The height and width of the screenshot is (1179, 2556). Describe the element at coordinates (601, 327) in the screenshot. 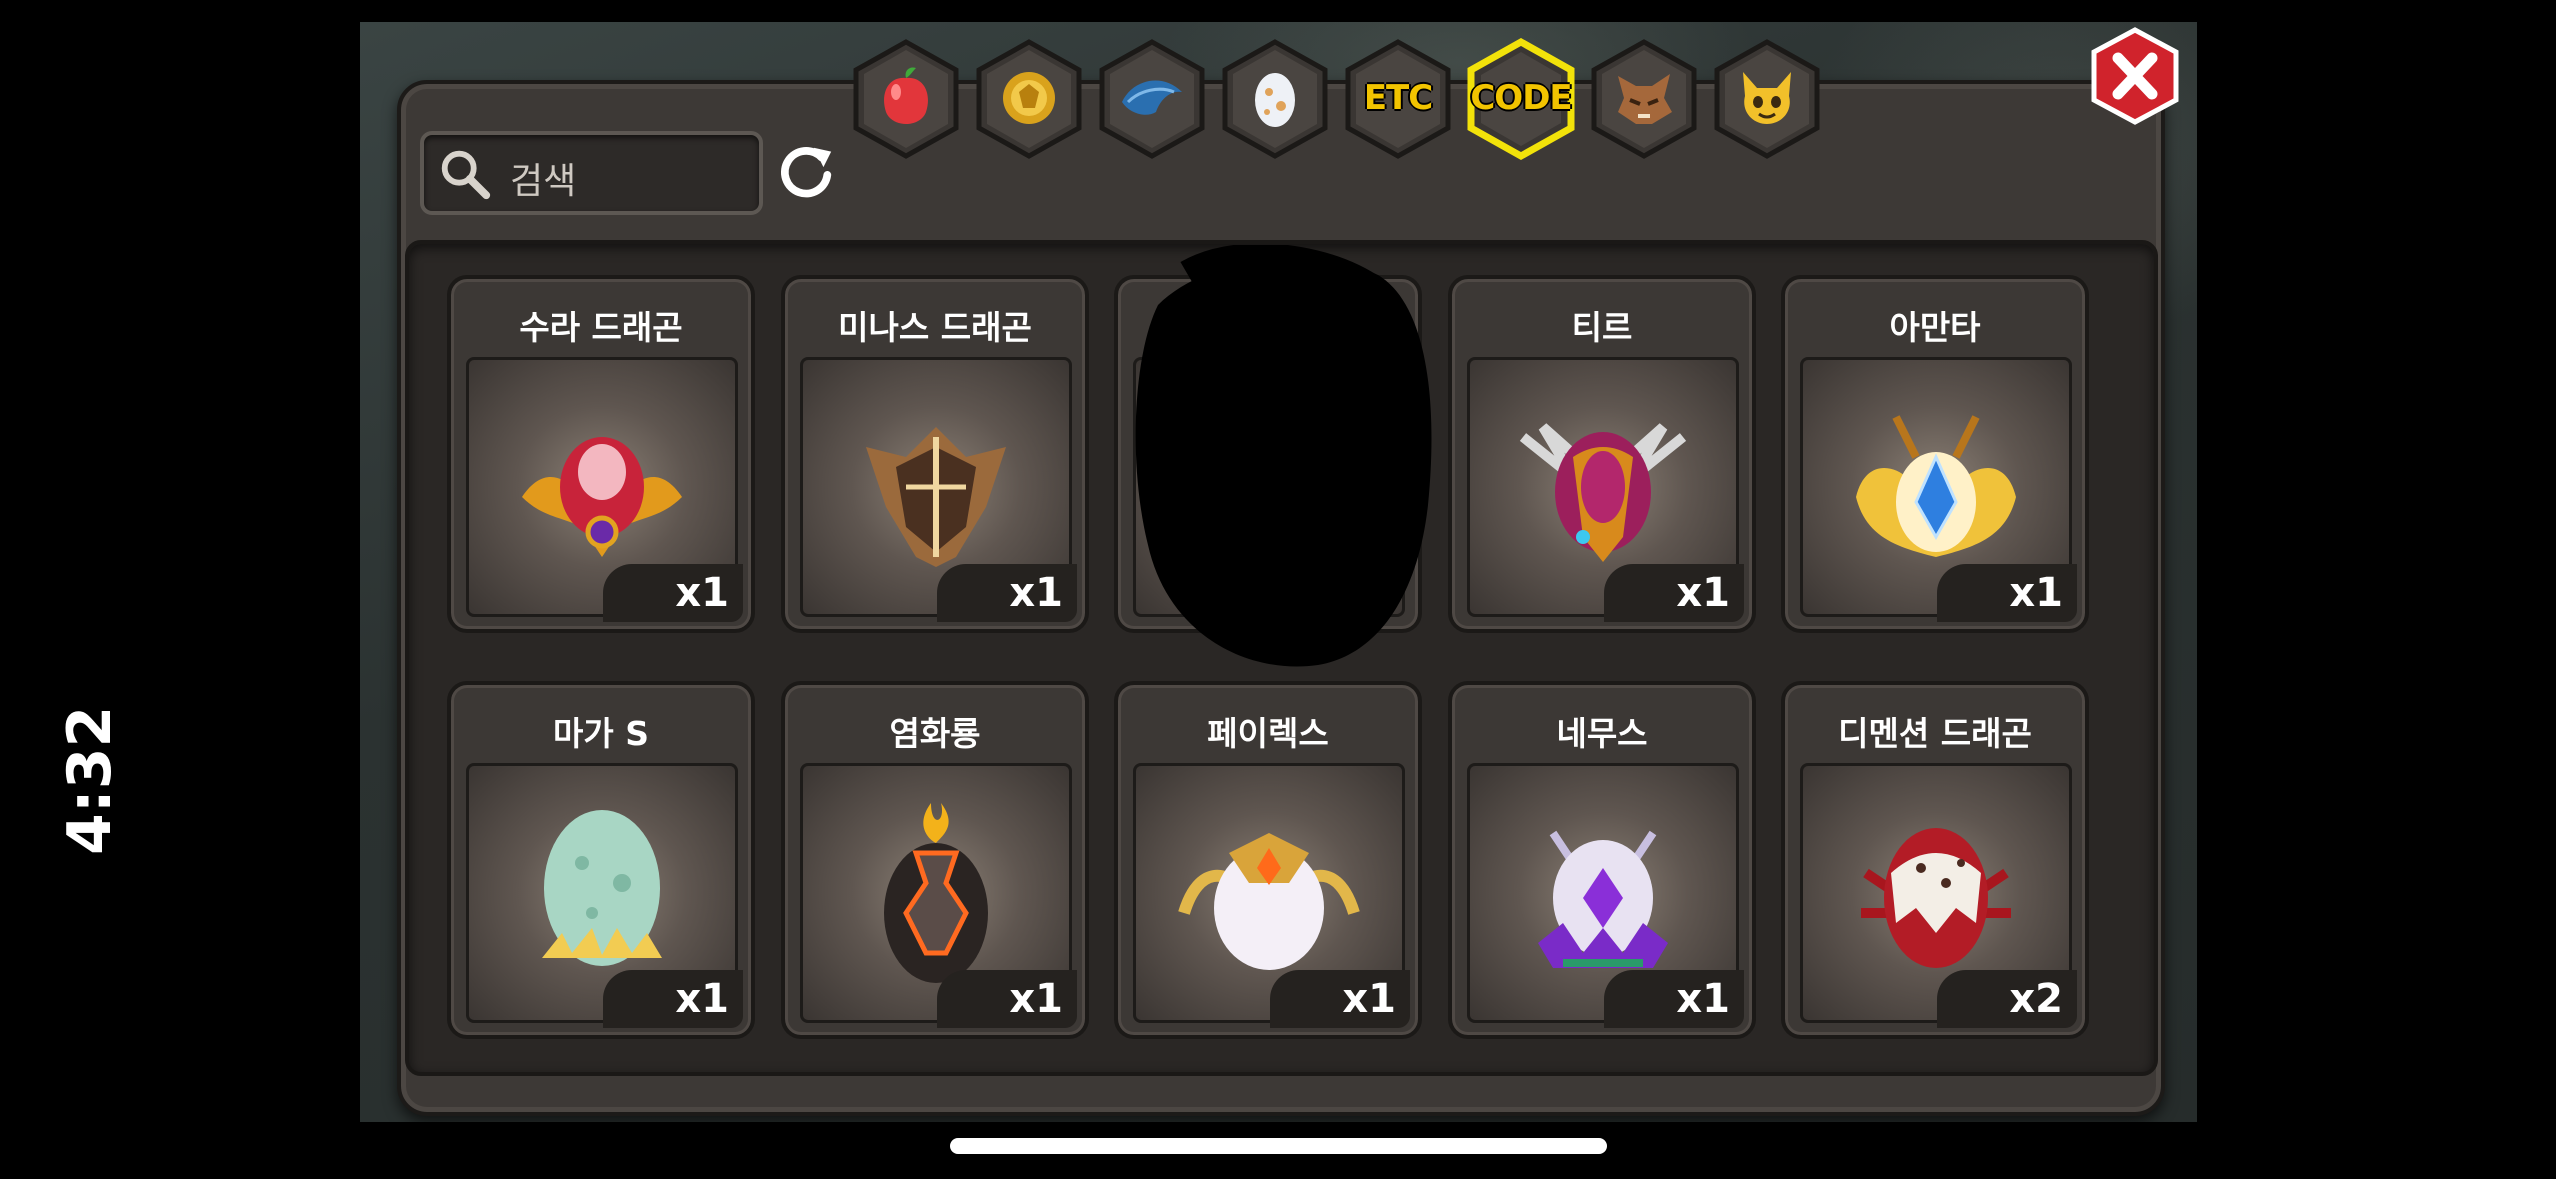

I see `item-name: 수라 드래곤` at that location.